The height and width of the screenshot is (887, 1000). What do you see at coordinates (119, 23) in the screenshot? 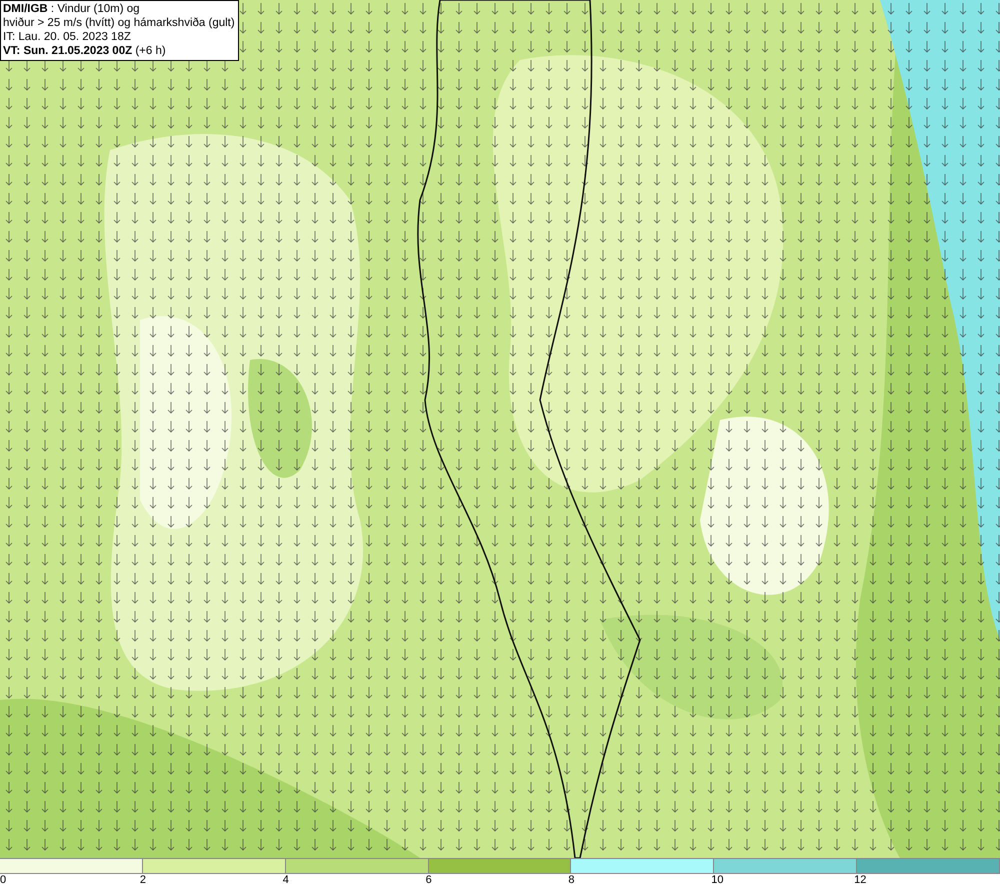
I see `title-text: hviður > 25 m/s (hvítt) og hámarkshviða (gult)` at bounding box center [119, 23].